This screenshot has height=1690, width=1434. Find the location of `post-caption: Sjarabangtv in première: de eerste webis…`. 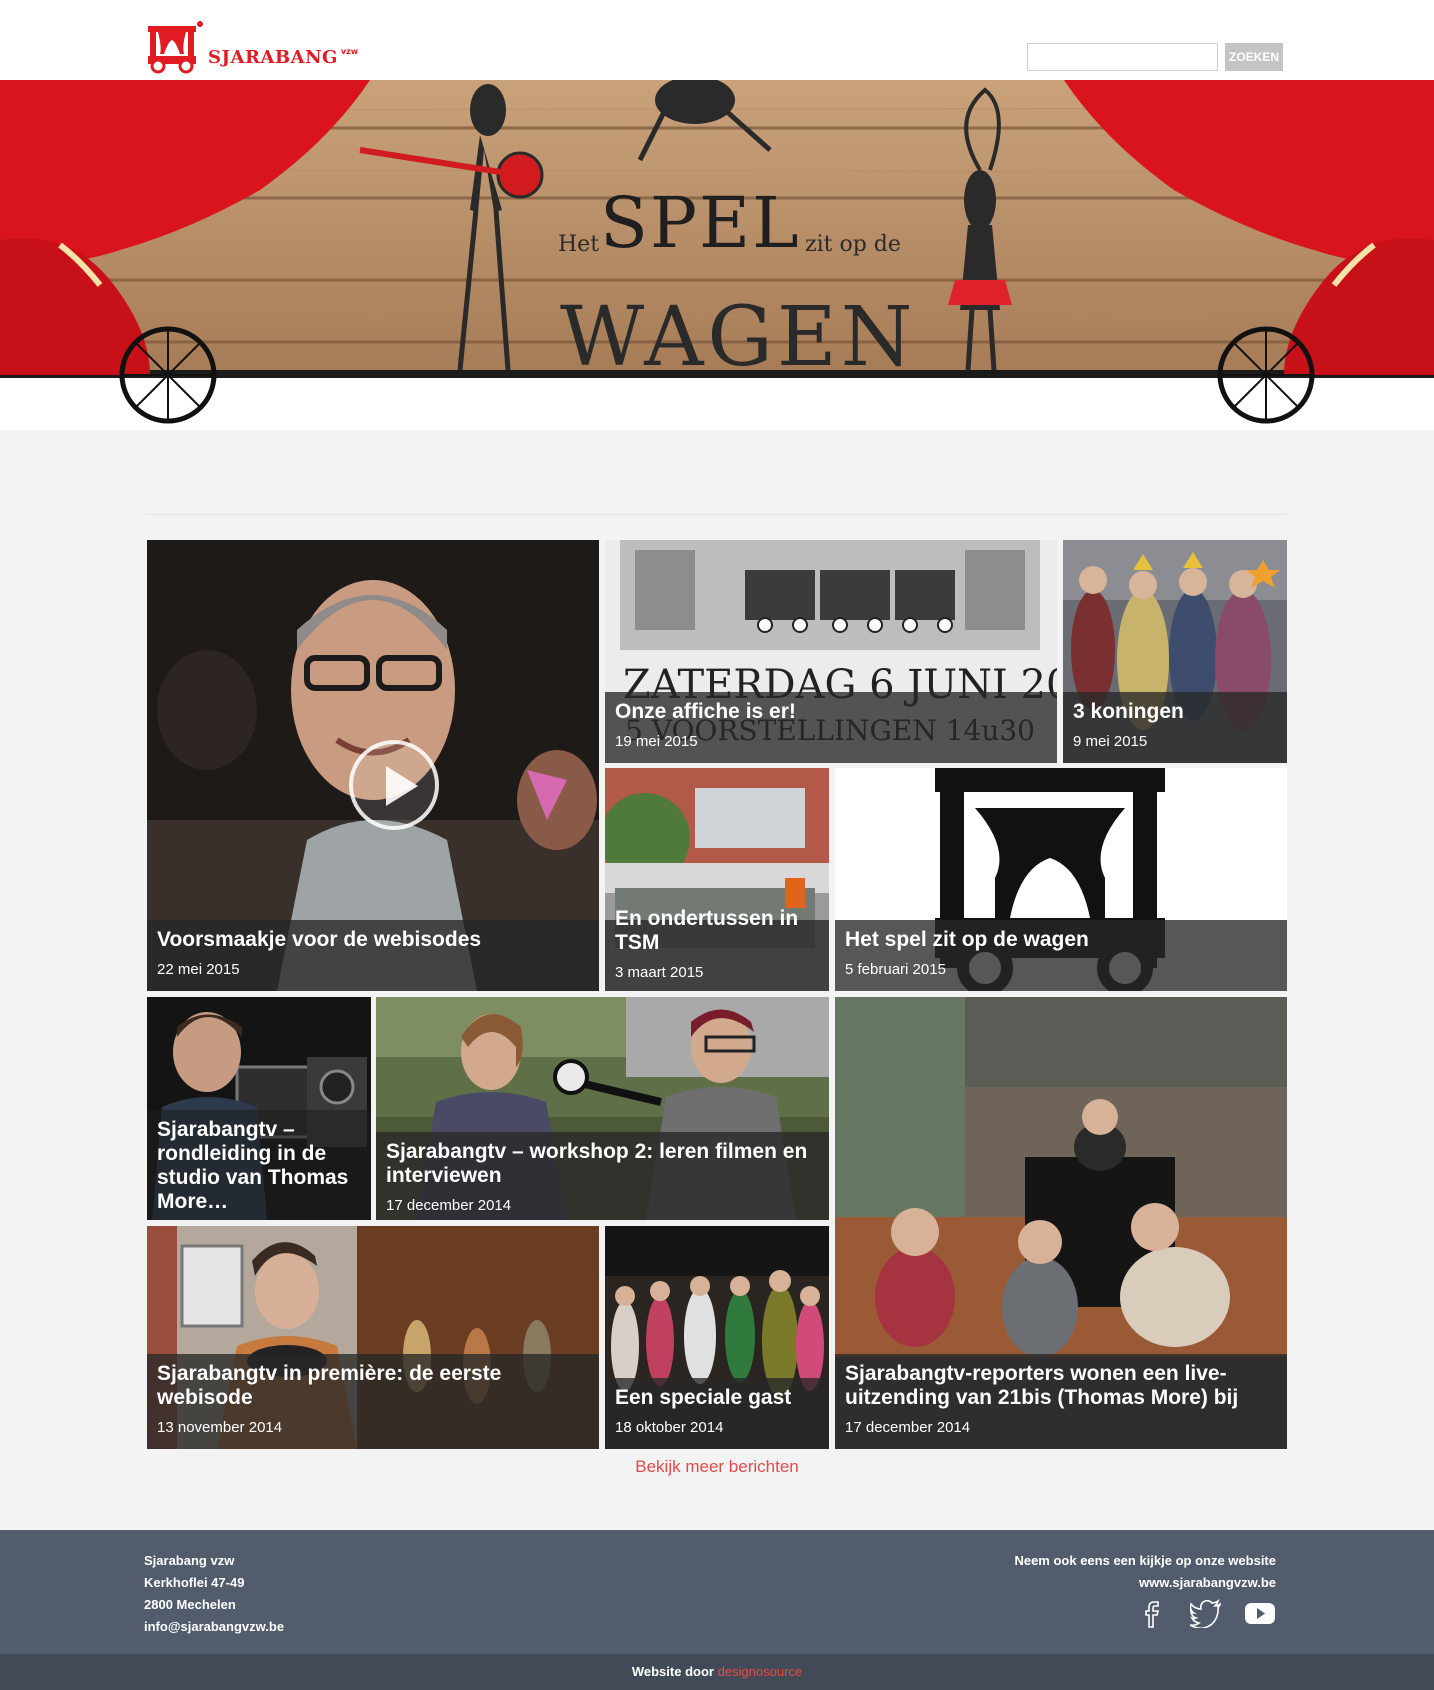

post-caption: Sjarabangtv in première: de eerste webis… is located at coordinates (373, 1401).